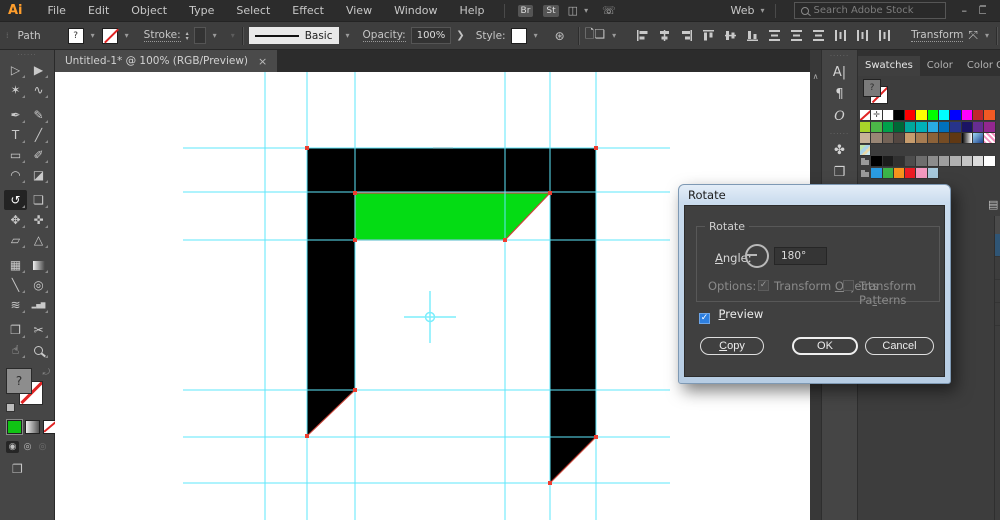 The image size is (1000, 520). Describe the element at coordinates (253, 10) in the screenshot. I see `menu-select: Select` at that location.